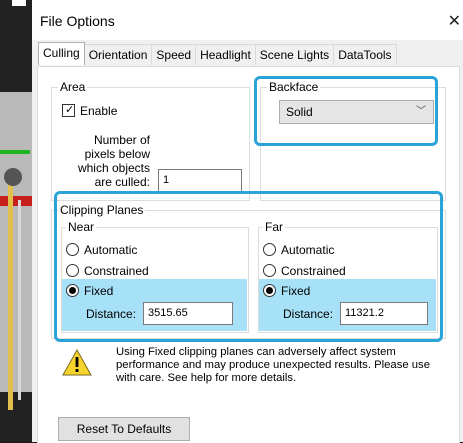 The height and width of the screenshot is (443, 463). What do you see at coordinates (356, 112) in the screenshot?
I see `backface-select: Solid ﹀` at bounding box center [356, 112].